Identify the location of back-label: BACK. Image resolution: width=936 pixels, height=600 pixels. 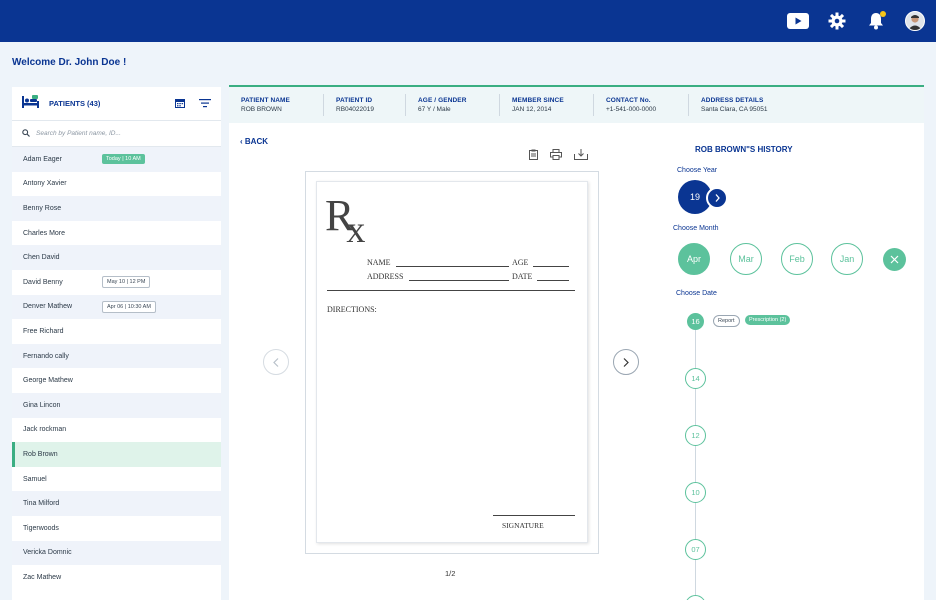
(256, 141).